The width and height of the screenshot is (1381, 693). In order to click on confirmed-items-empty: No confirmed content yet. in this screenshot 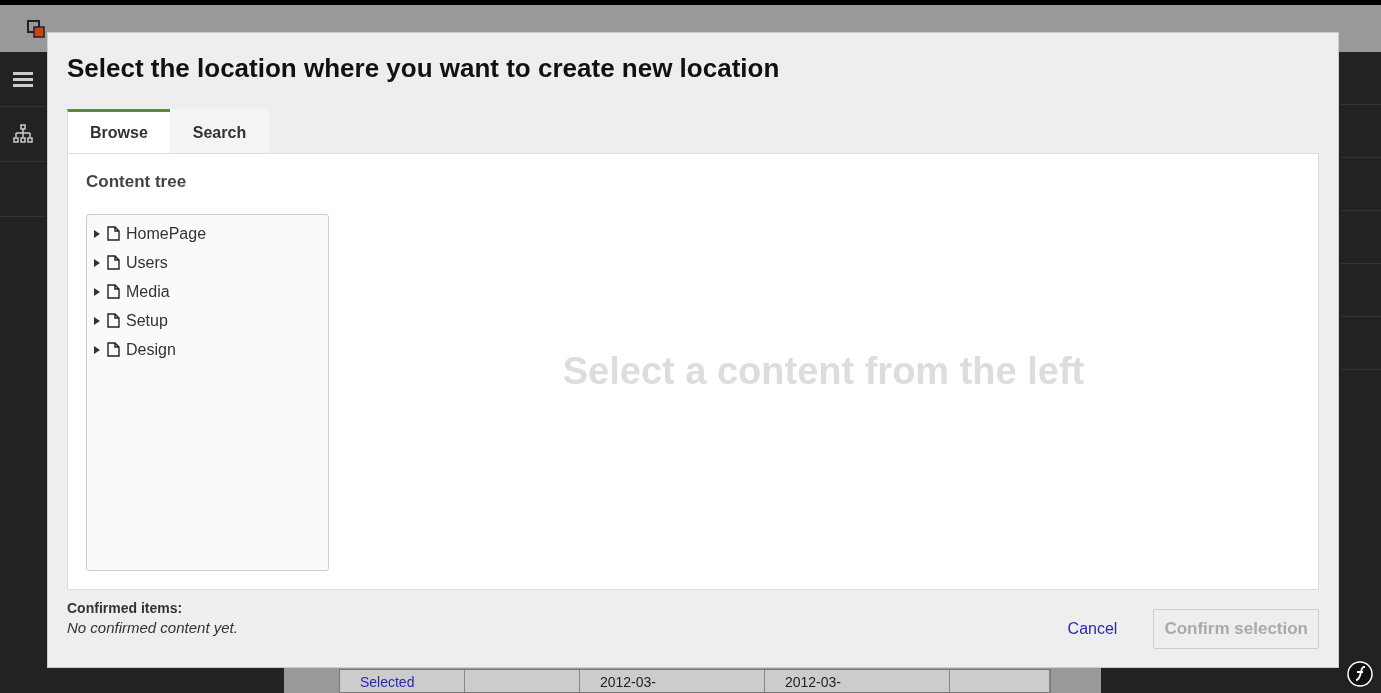, I will do `click(152, 627)`.